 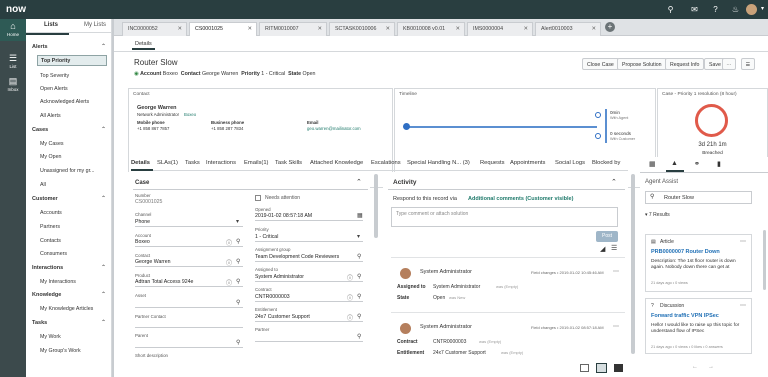 What do you see at coordinates (360, 215) in the screenshot?
I see `calendar-icon: ▦` at bounding box center [360, 215].